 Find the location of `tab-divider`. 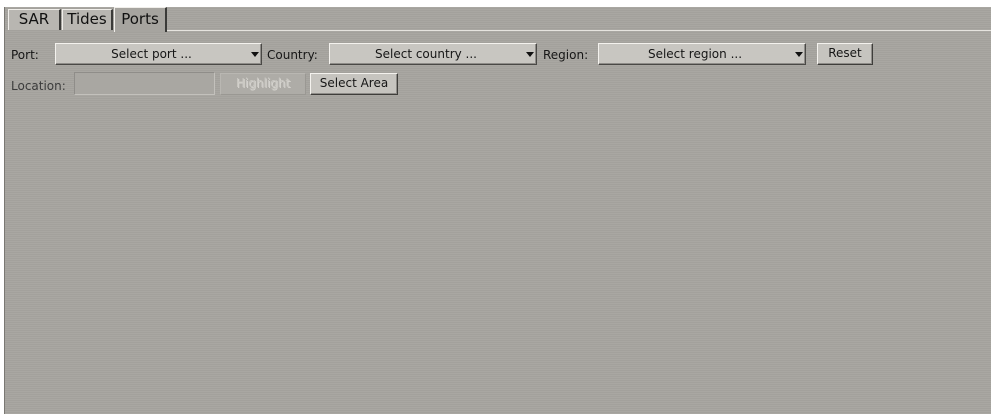

tab-divider is located at coordinates (579, 30).